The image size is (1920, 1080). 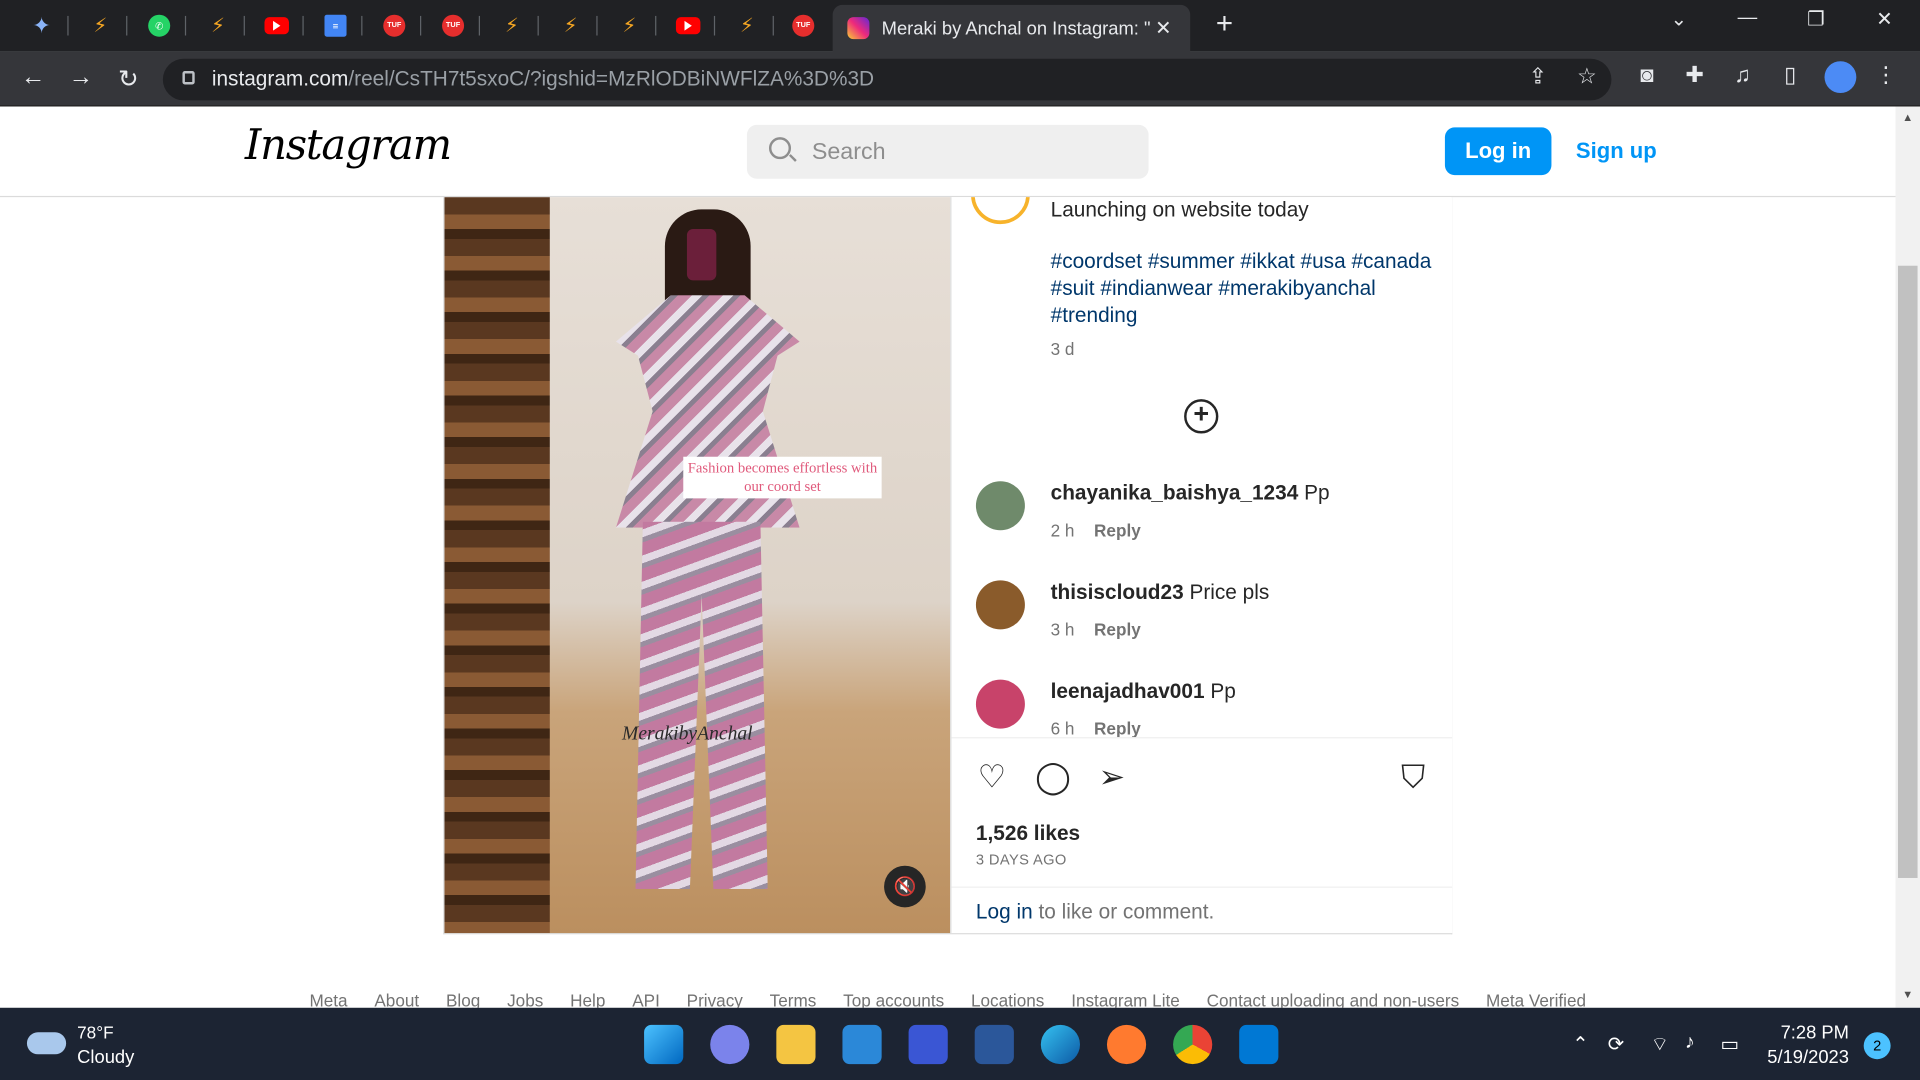 I want to click on footer-link: API, so click(x=646, y=999).